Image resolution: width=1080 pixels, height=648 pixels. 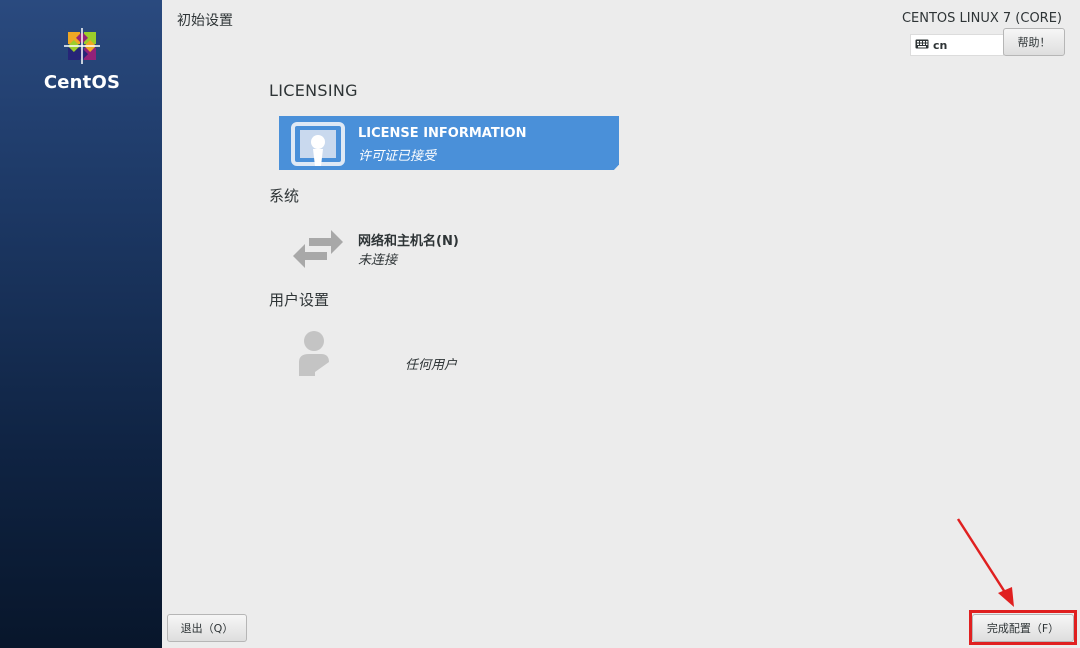 I want to click on section-user-settings-header: 用户设置, so click(x=299, y=300).